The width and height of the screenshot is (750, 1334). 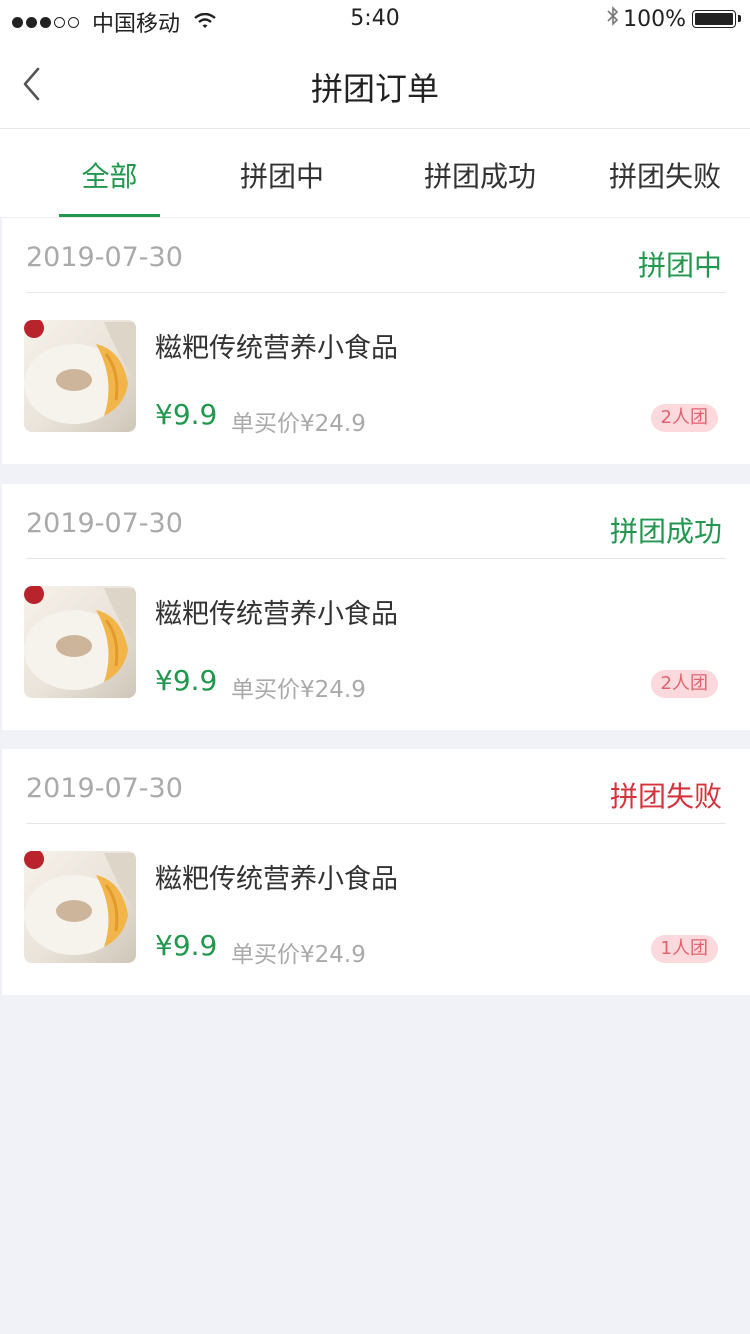 I want to click on page-title: 拼团订单, so click(x=374, y=89).